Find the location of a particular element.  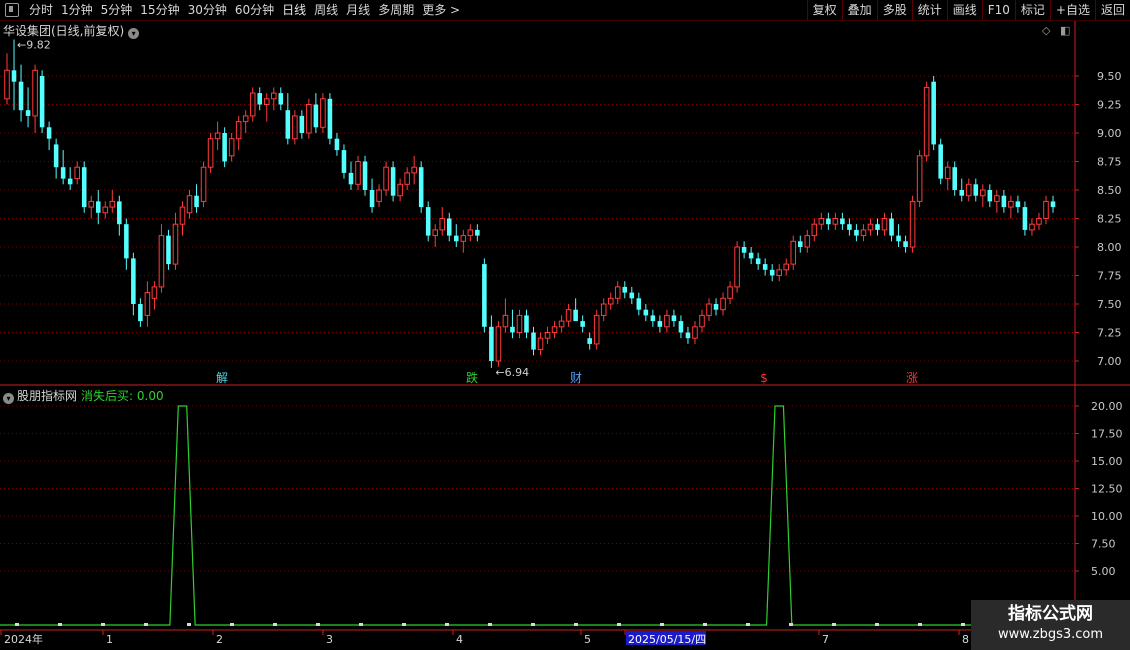

period-tab-5: 60分钟 is located at coordinates (254, 10).